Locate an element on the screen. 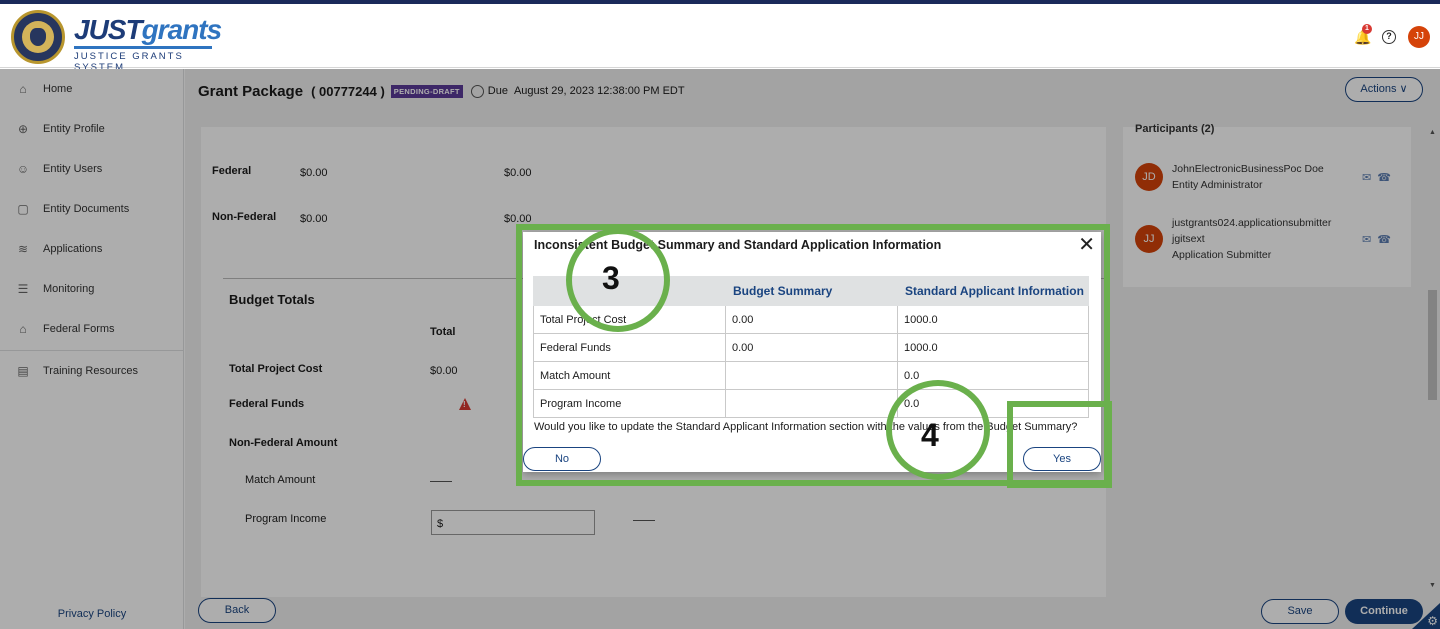  notification-bell-icon: 🔔 1 is located at coordinates (1363, 34).